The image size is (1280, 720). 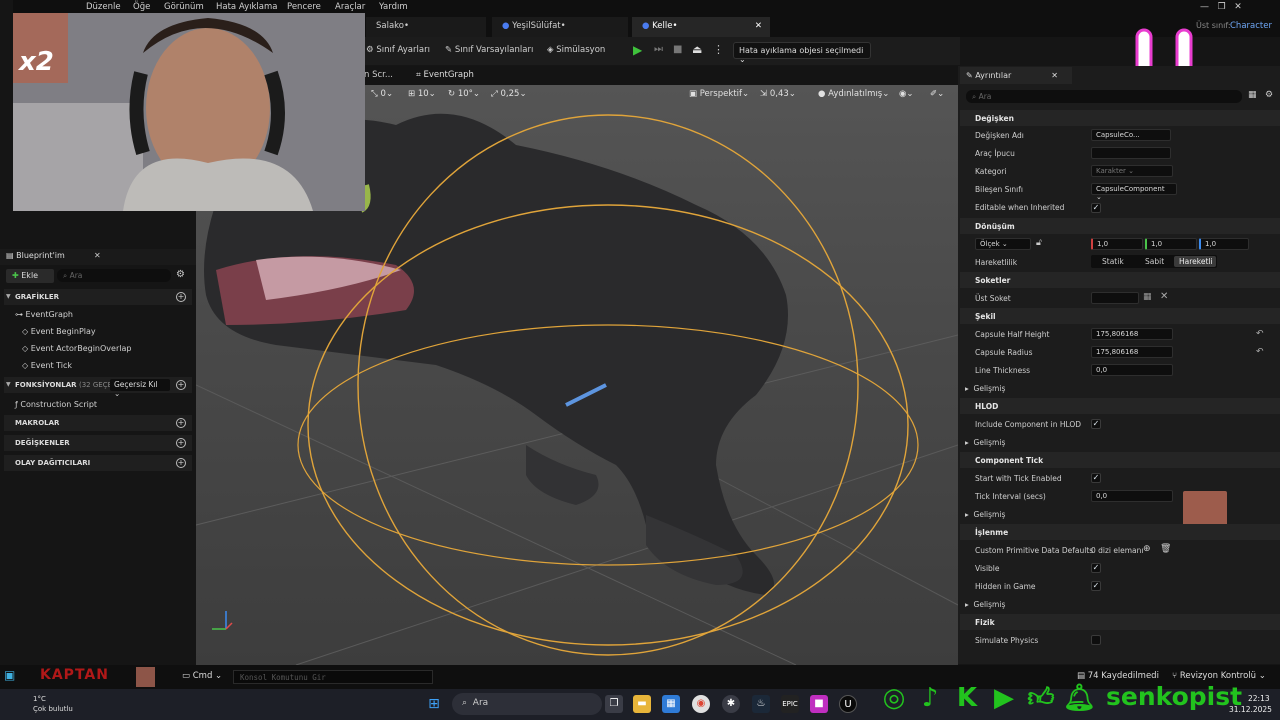 I want to click on tab-eventgraph: ⌗ EventGraph, so click(x=445, y=75).